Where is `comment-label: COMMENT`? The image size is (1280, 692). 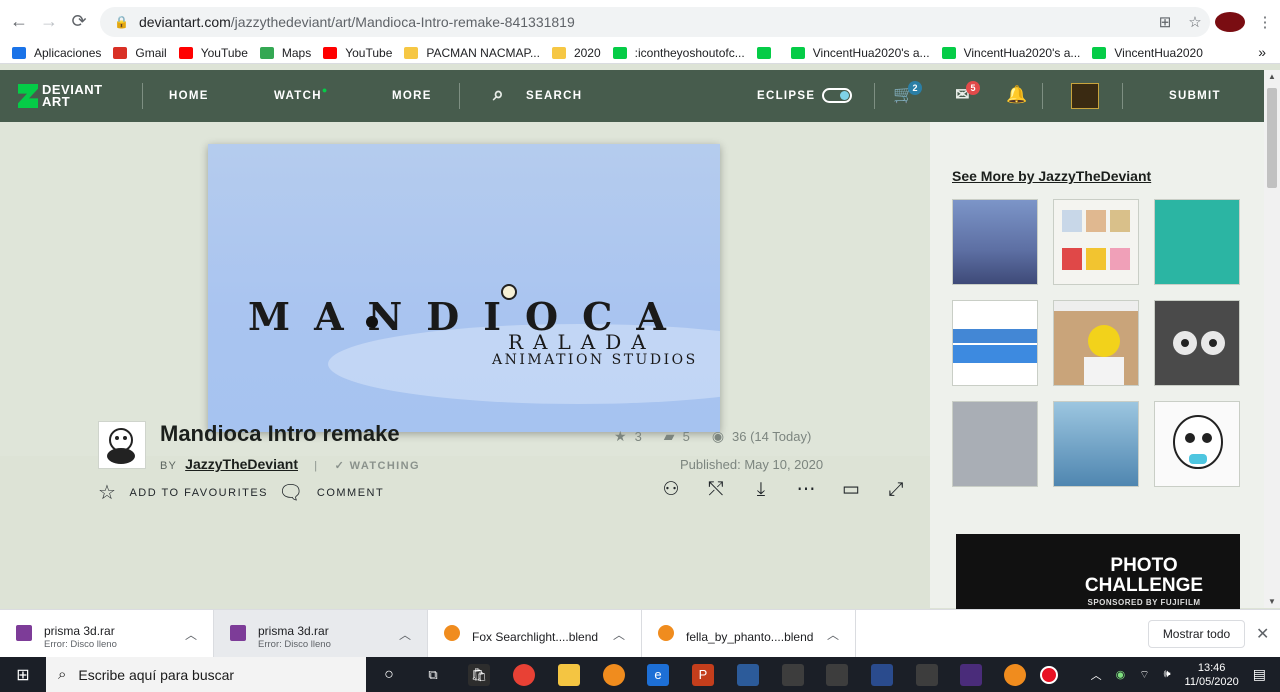
comment-label: COMMENT is located at coordinates (350, 492).